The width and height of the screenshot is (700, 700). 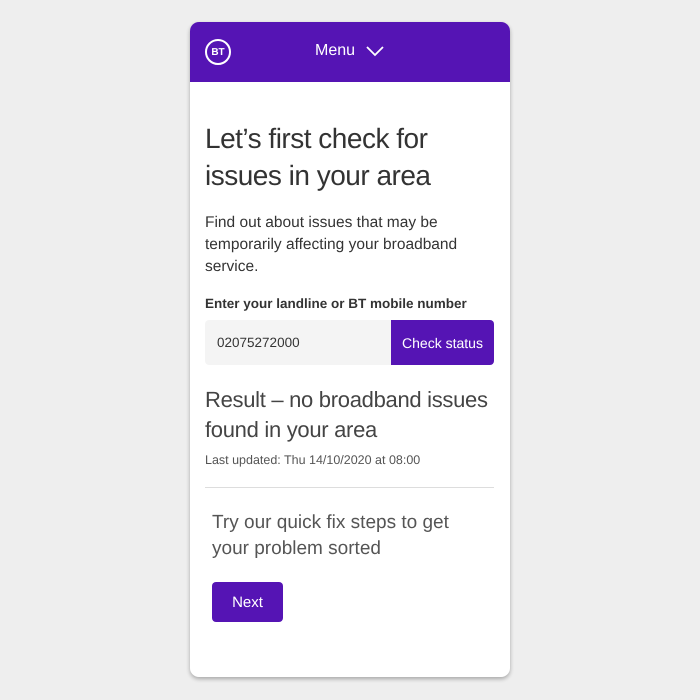 What do you see at coordinates (331, 245) in the screenshot?
I see `intro-text: Find out about issues that may be temporarily affecting your broadband service.` at bounding box center [331, 245].